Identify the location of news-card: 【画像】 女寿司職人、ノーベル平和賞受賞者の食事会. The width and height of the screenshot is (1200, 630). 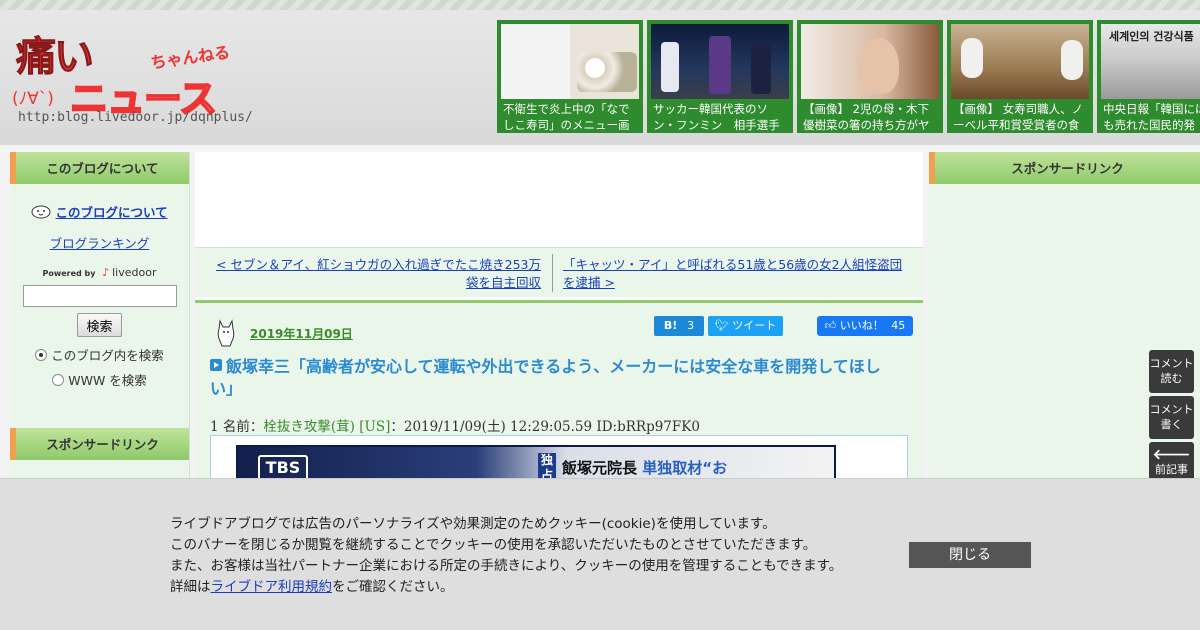
(1020, 76).